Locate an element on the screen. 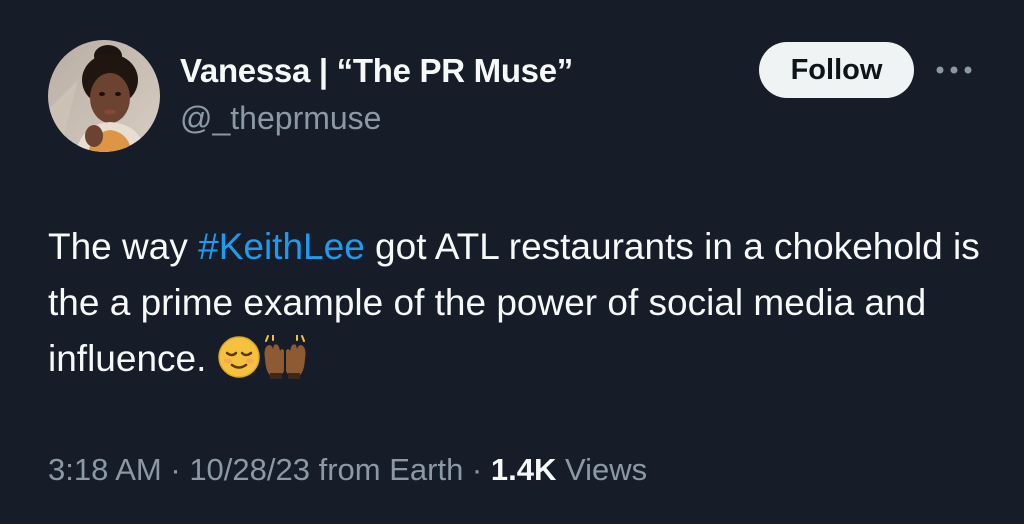  more-options-button is located at coordinates (954, 70).